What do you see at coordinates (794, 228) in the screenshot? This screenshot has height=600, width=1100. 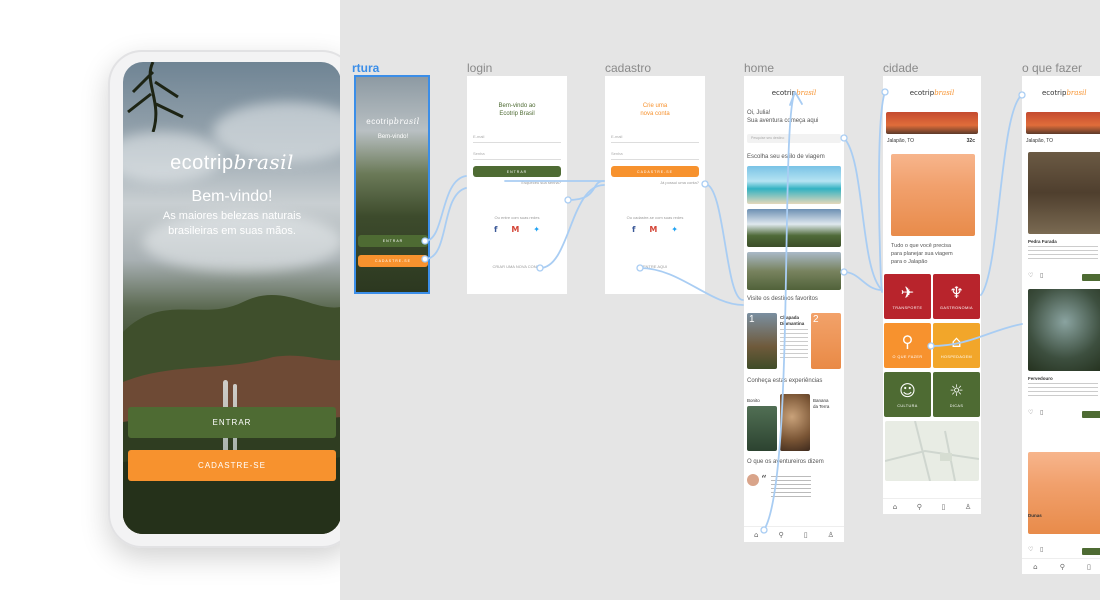 I see `waterfall-photo` at bounding box center [794, 228].